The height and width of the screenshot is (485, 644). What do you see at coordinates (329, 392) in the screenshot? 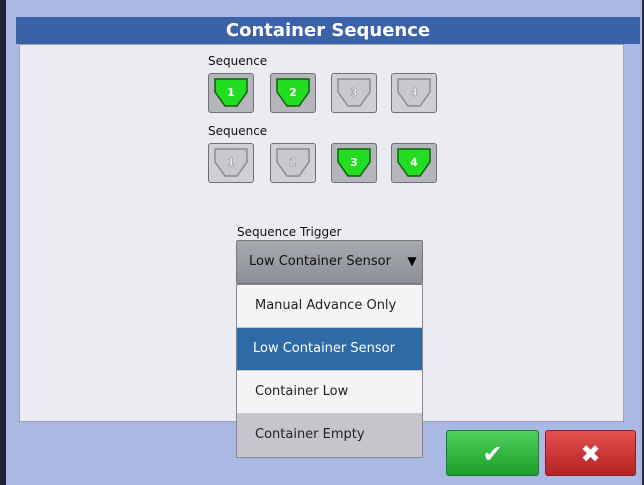
I see `option-container-low: Container Low` at bounding box center [329, 392].